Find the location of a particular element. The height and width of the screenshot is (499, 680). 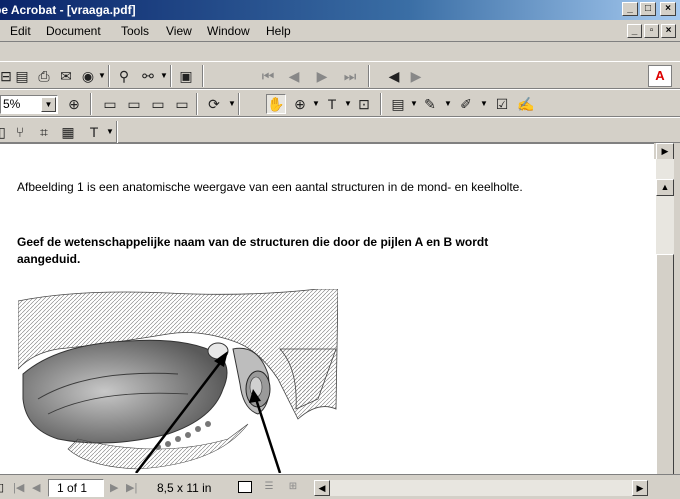

rotate-icon: ⟳ is located at coordinates (214, 104).